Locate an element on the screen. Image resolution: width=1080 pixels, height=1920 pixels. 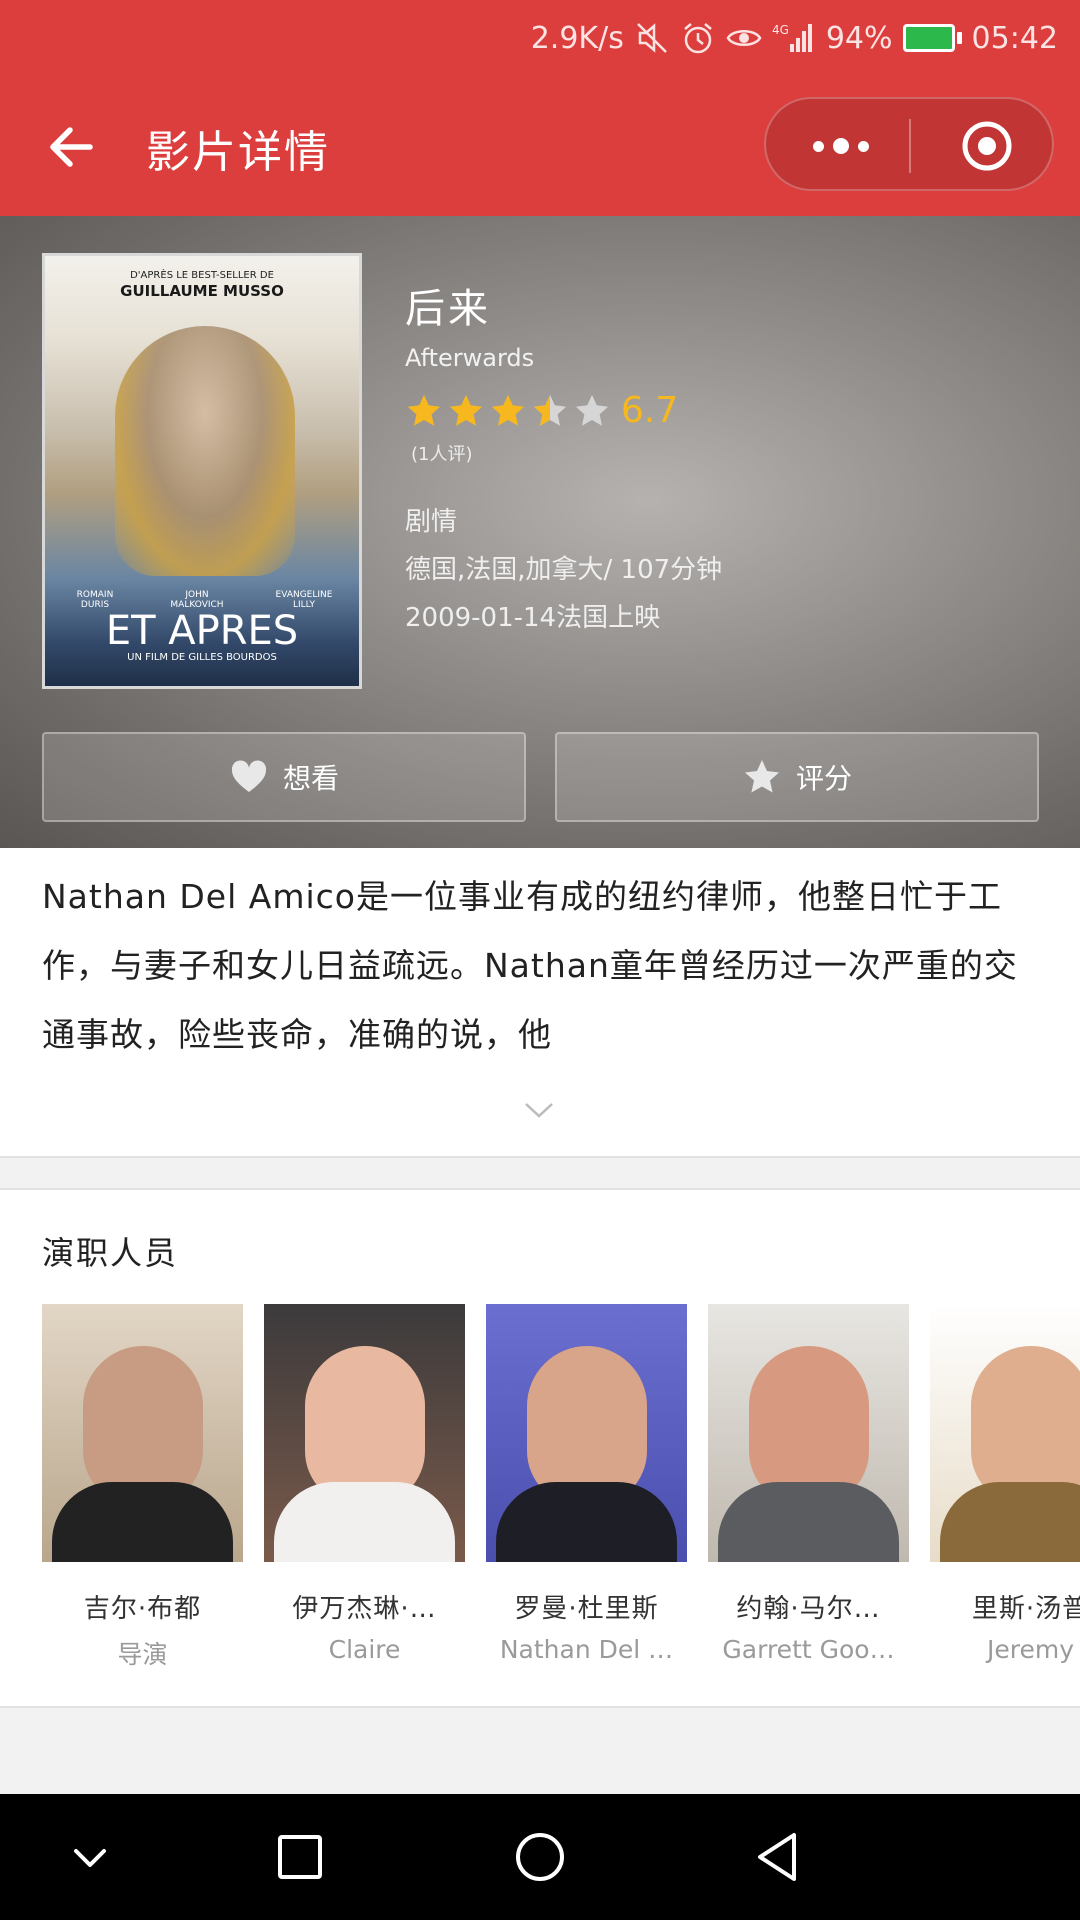
poster-top-line: D'APRÈS LE BEST-SELLER DE is located at coordinates (202, 275).